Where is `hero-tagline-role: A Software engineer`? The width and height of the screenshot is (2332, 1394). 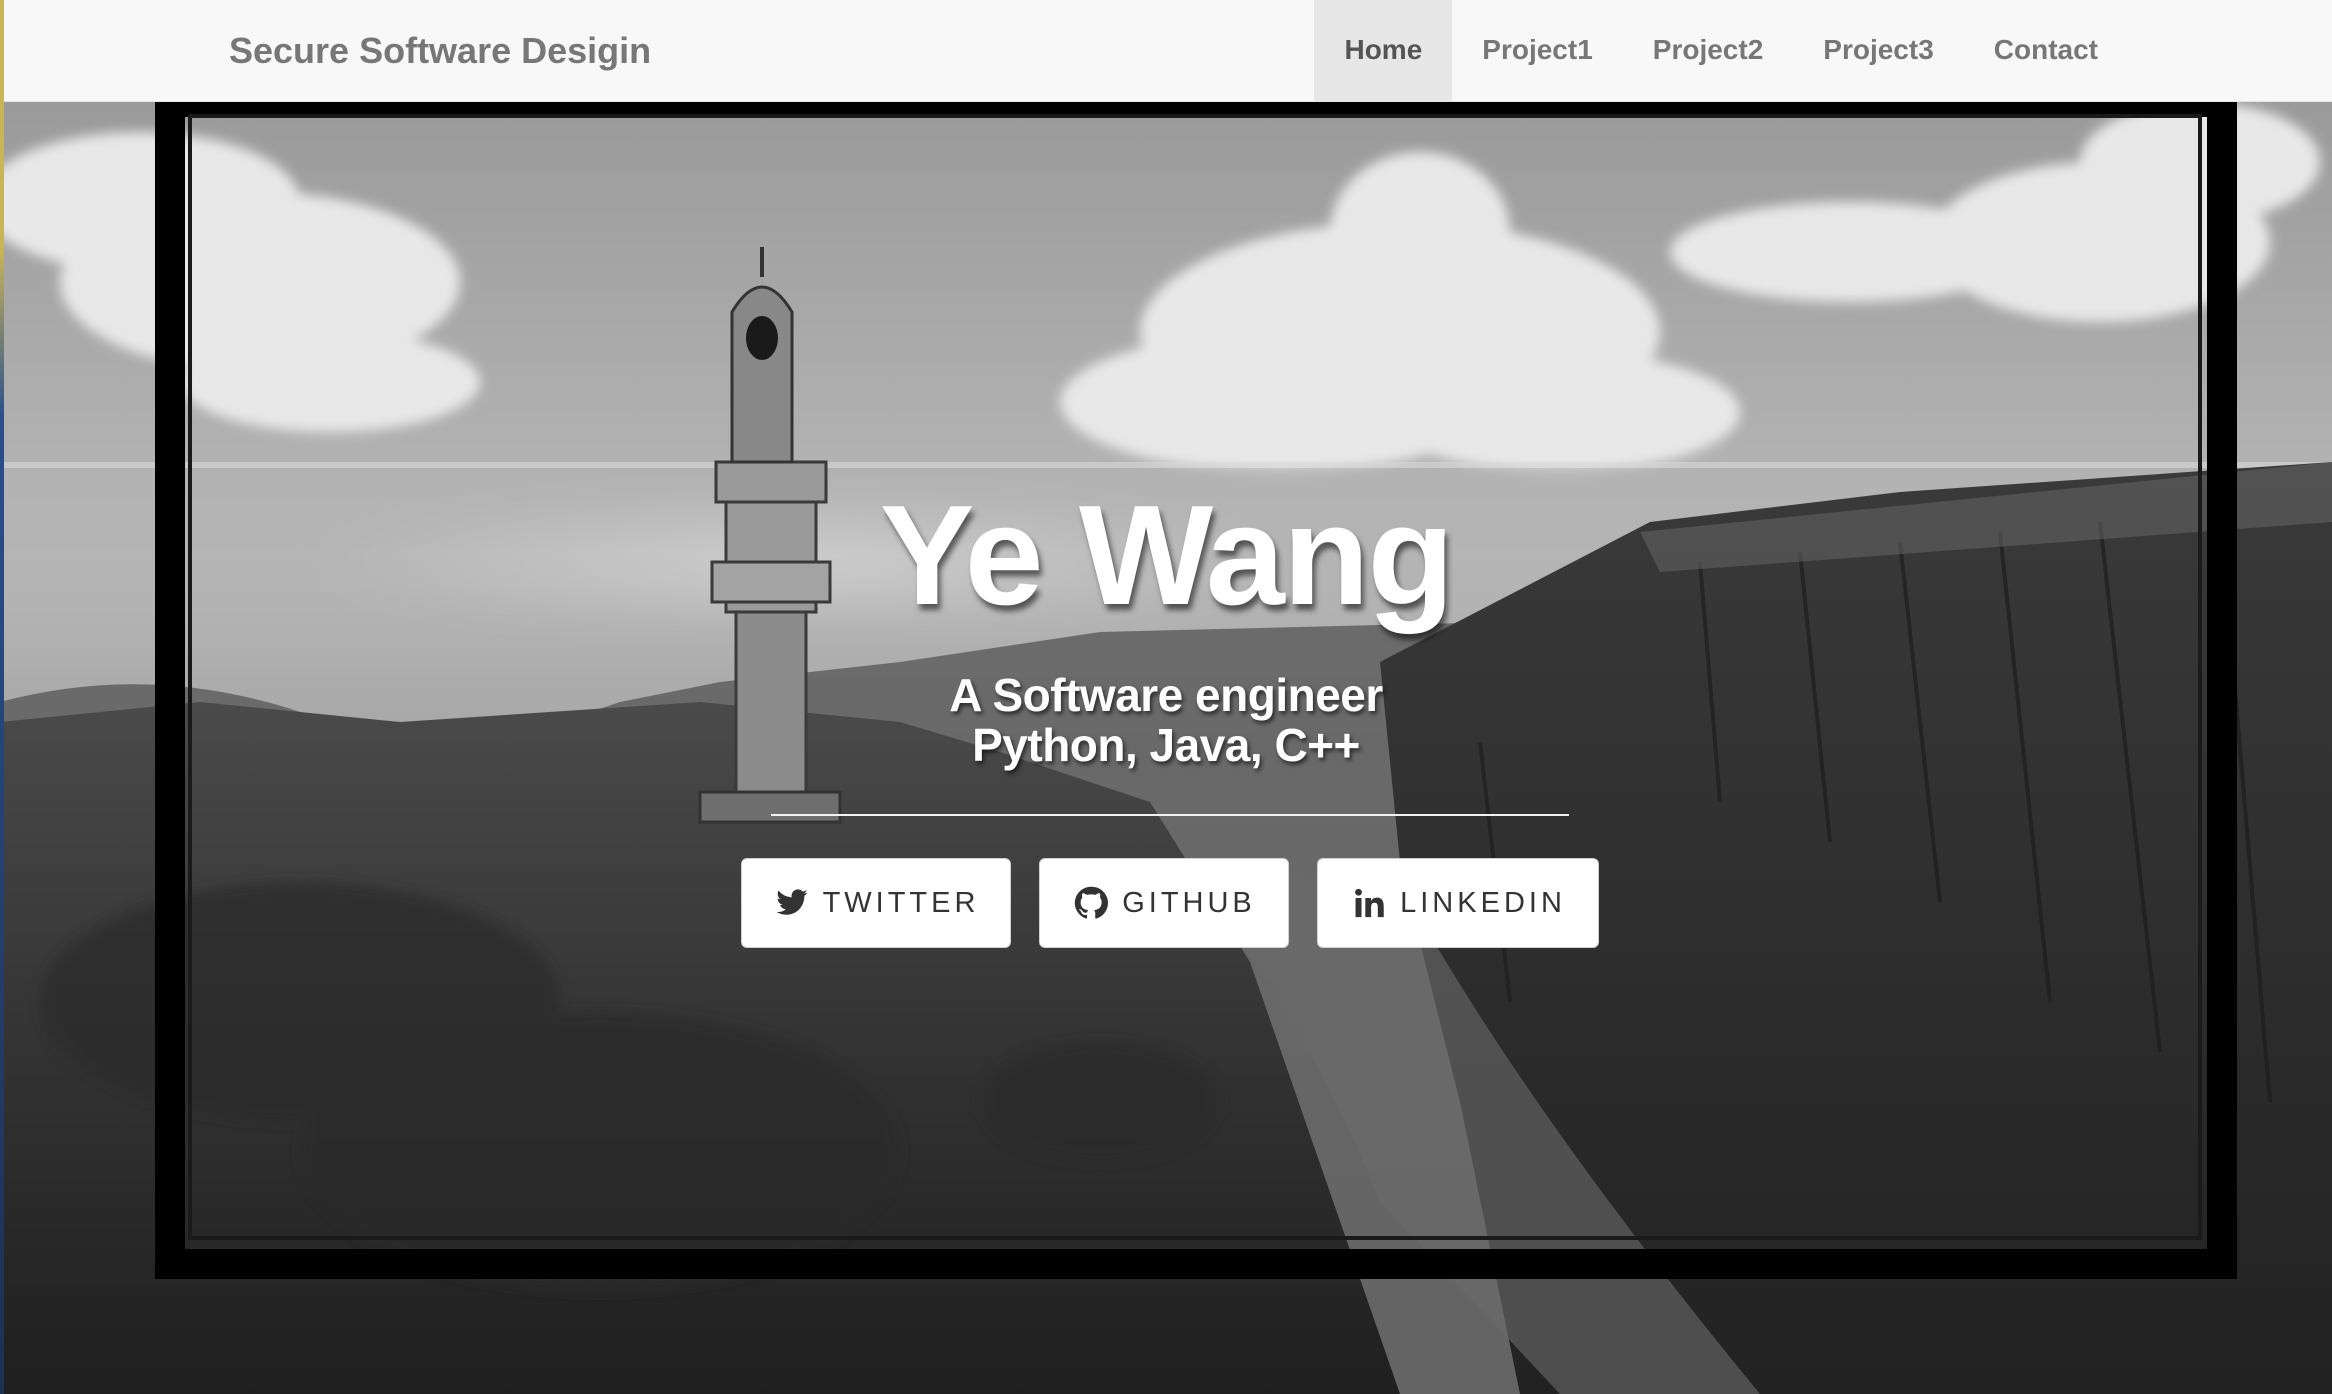 hero-tagline-role: A Software engineer is located at coordinates (1166, 695).